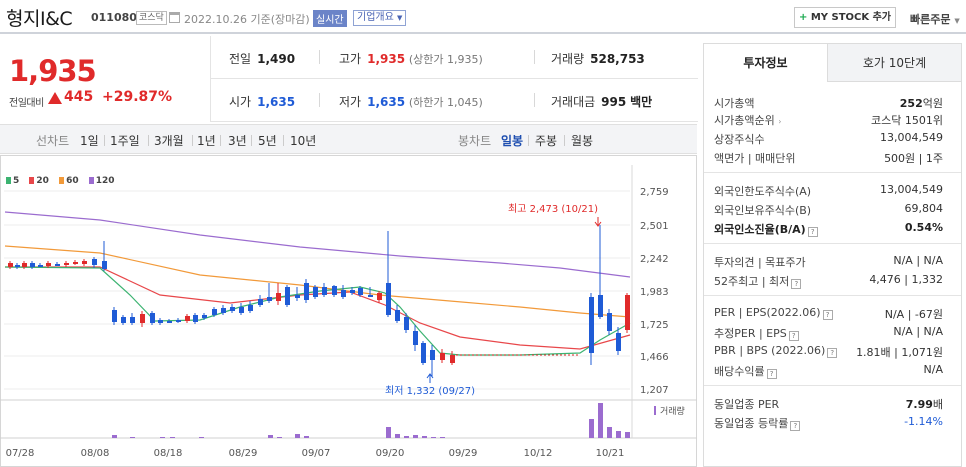  I want to click on company-overview-dropdown: 기업개요 ▼, so click(380, 18).